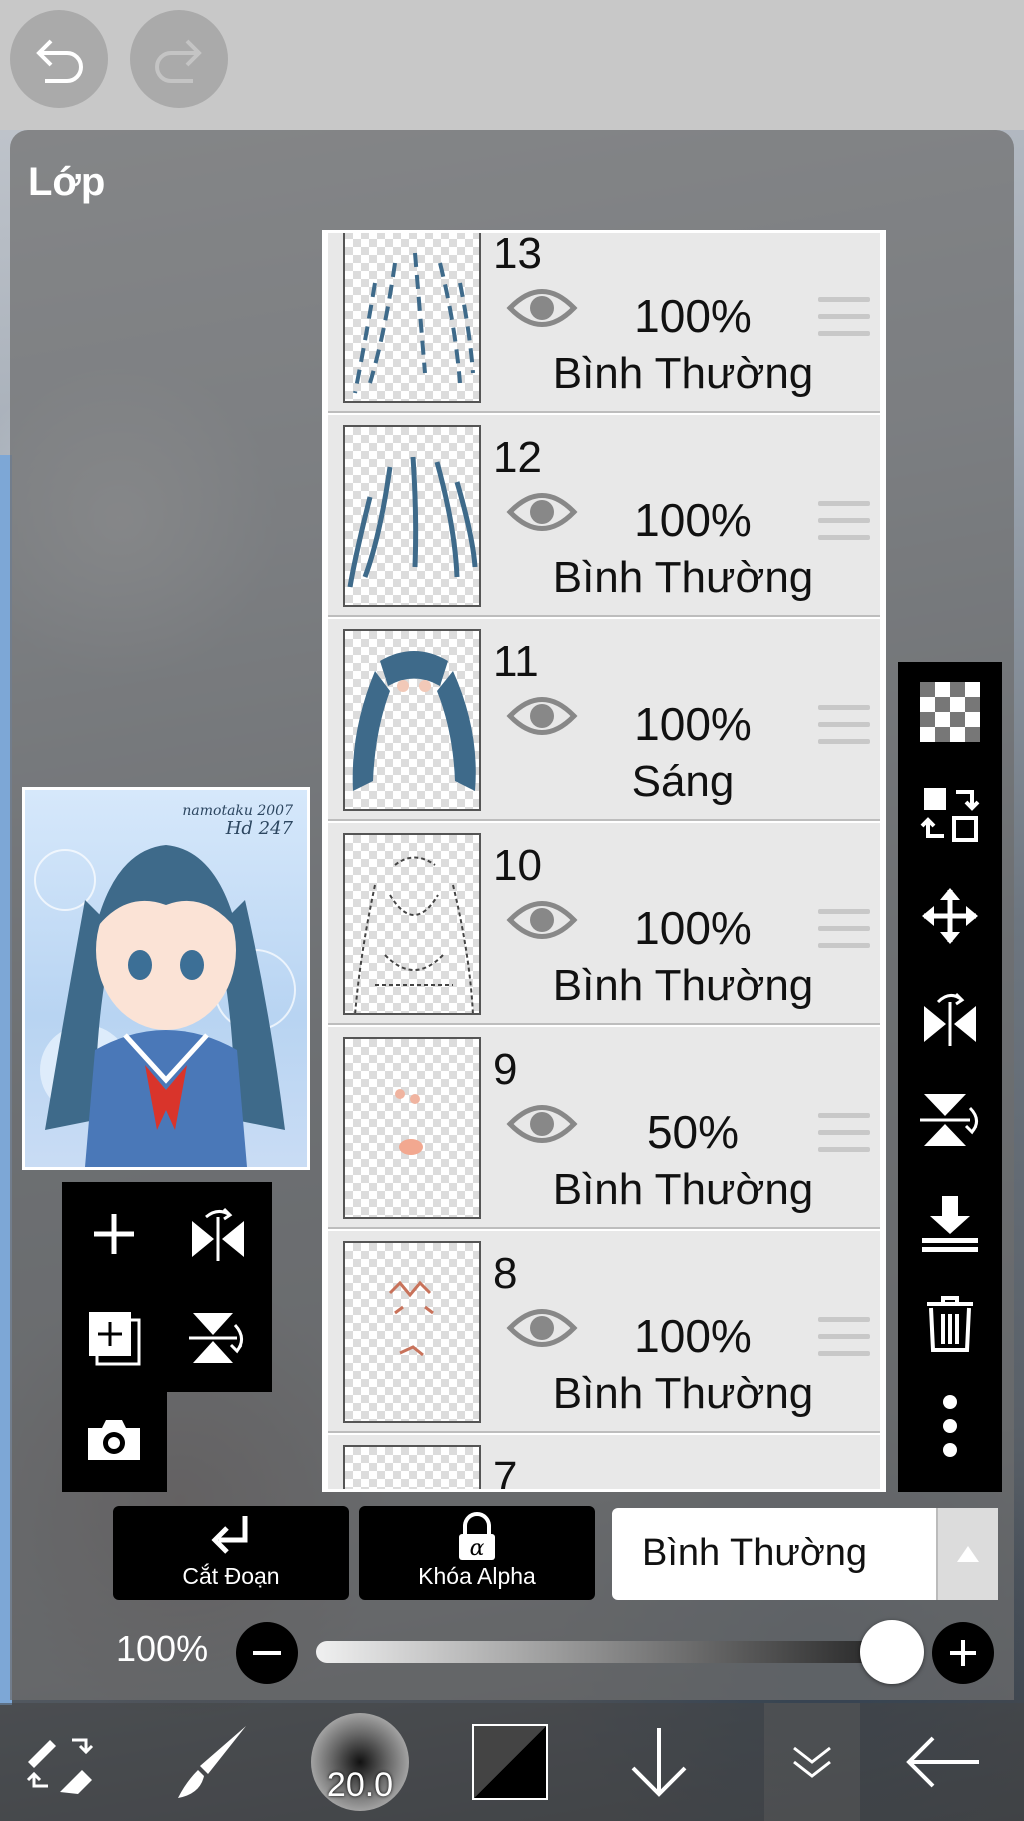 This screenshot has height=1821, width=1024. I want to click on opacity-slider-handle, so click(892, 1652).